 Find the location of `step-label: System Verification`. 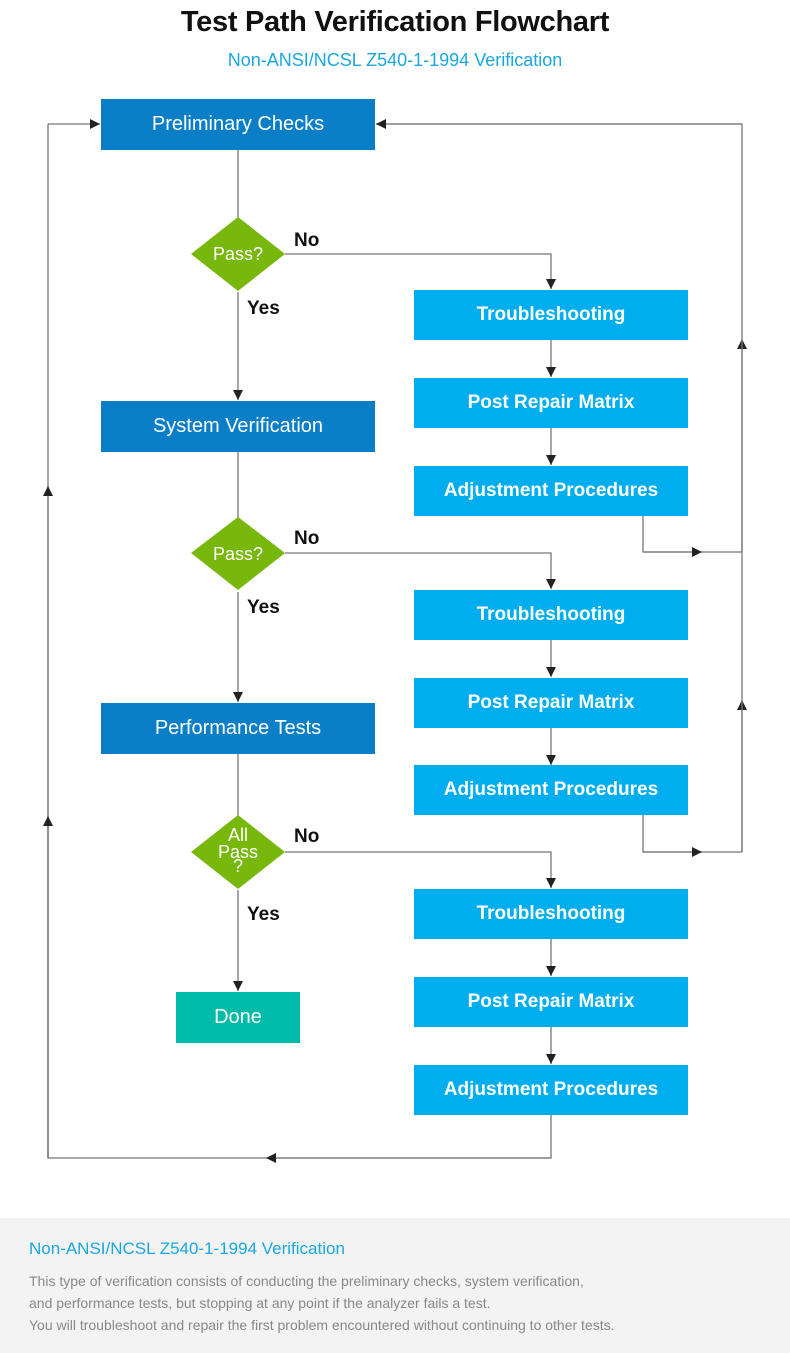

step-label: System Verification is located at coordinates (238, 426).